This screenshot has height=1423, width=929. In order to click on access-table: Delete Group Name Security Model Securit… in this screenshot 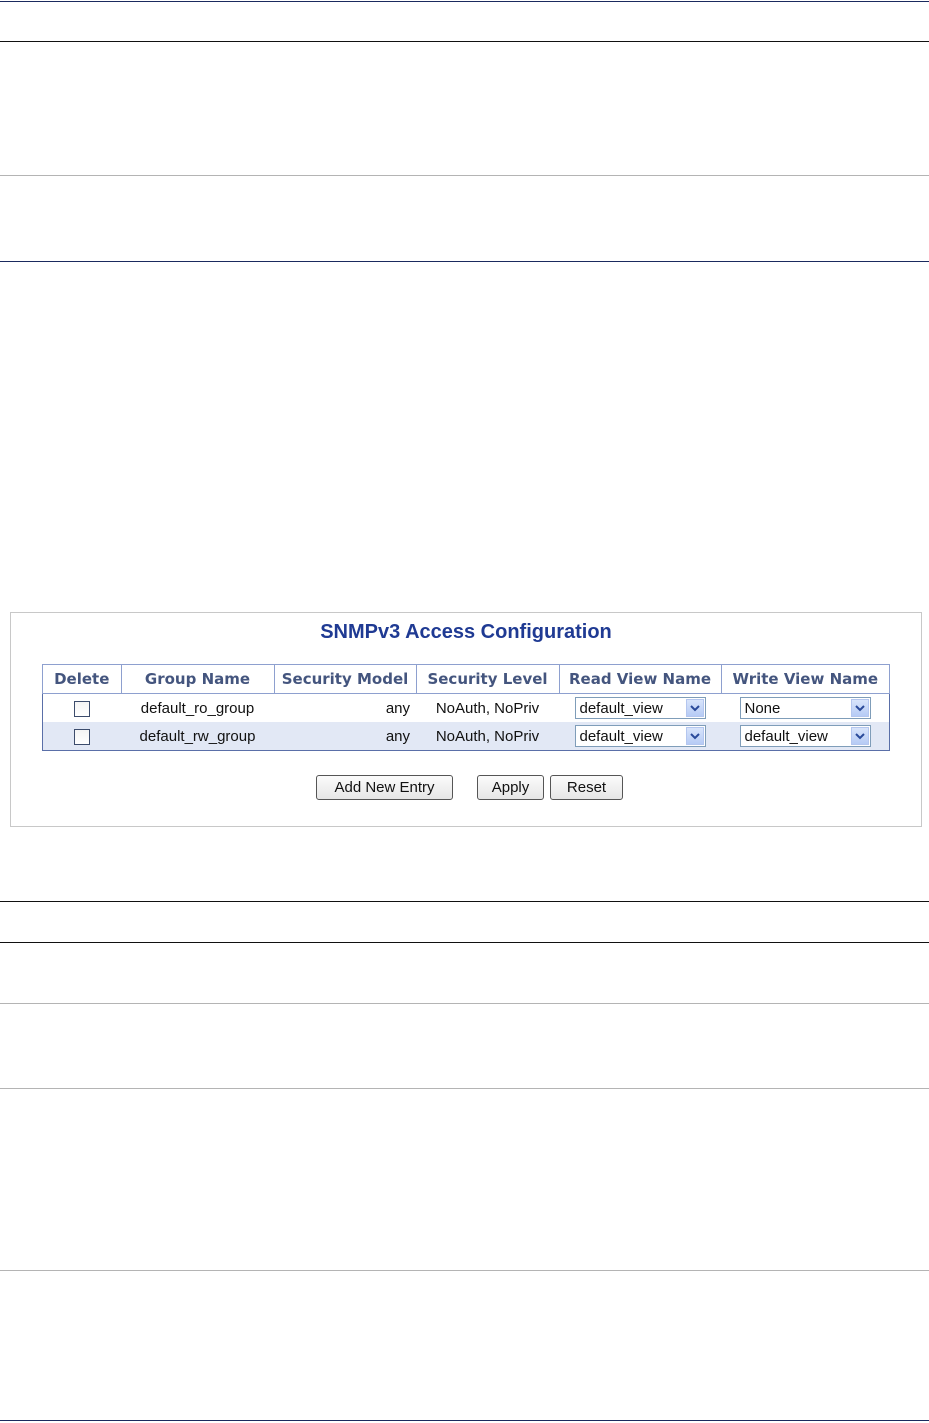, I will do `click(466, 707)`.